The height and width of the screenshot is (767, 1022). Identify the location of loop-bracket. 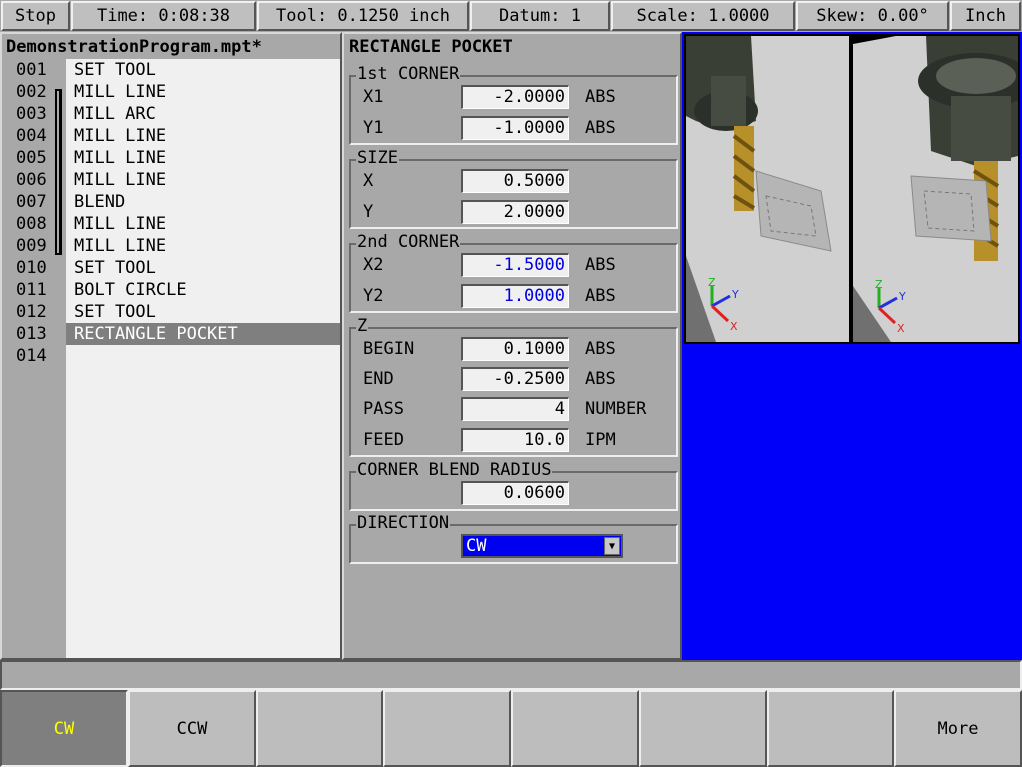
(58, 172).